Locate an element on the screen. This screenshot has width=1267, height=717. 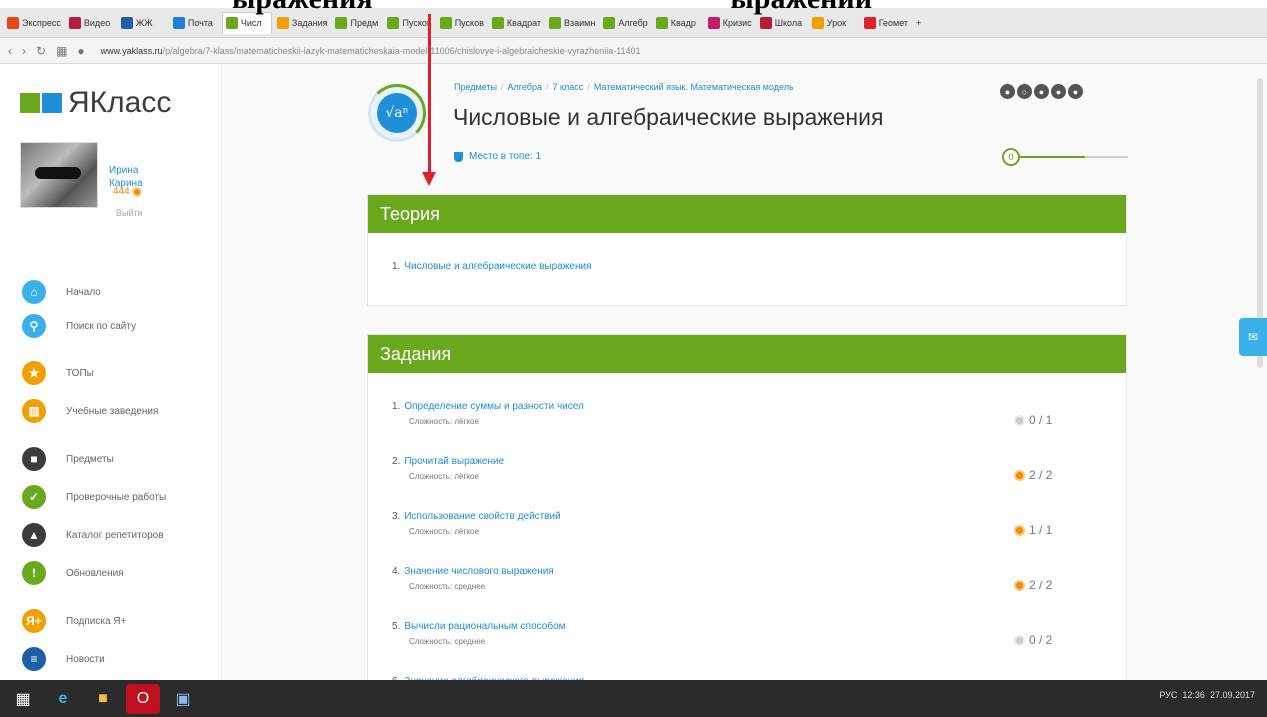
rank-link: Место в топе: 1 is located at coordinates (497, 156).